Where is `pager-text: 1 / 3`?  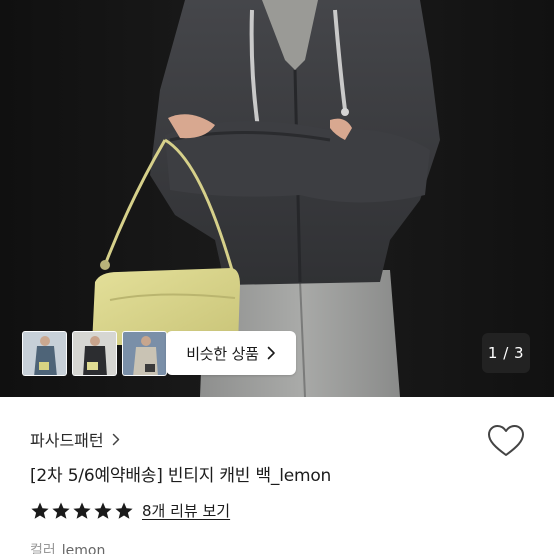
pager-text: 1 / 3 is located at coordinates (506, 353).